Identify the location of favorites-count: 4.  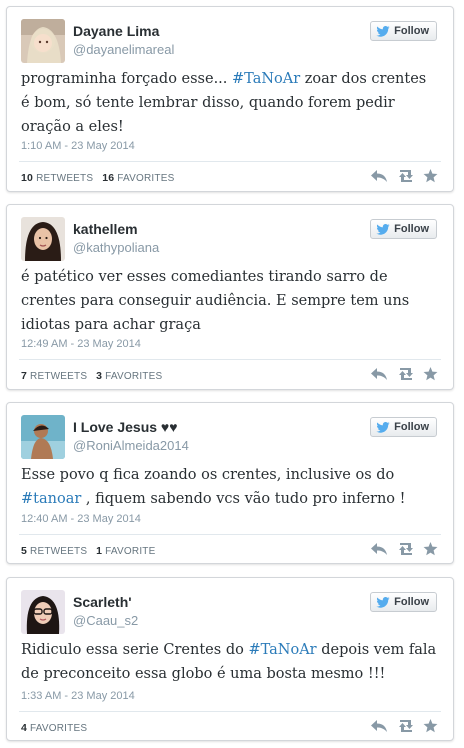
(24, 728).